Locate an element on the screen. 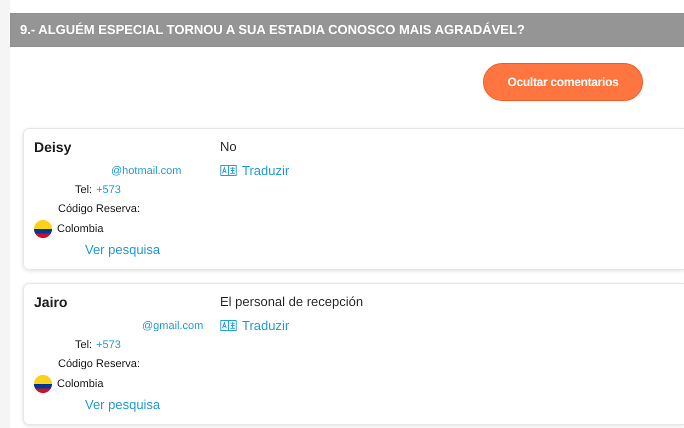 The height and width of the screenshot is (428, 684). answer-text: El personal de recepción is located at coordinates (292, 302).